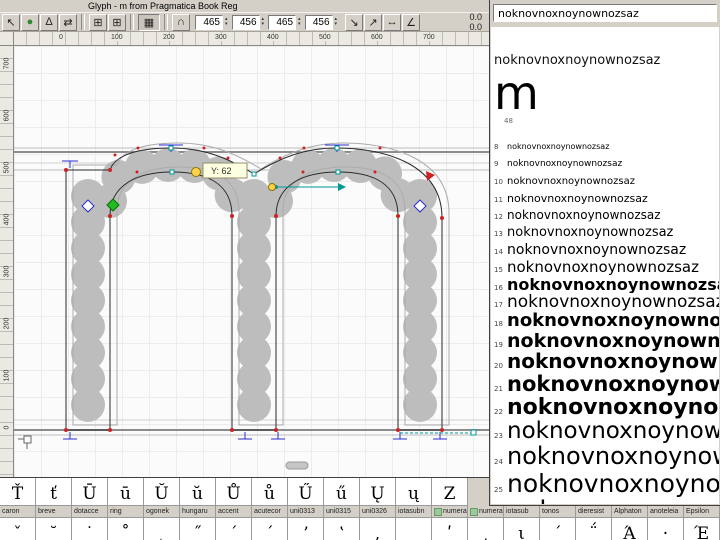 The image size is (720, 540). What do you see at coordinates (516, 93) in the screenshot?
I see `preview-current-glyph: m` at bounding box center [516, 93].